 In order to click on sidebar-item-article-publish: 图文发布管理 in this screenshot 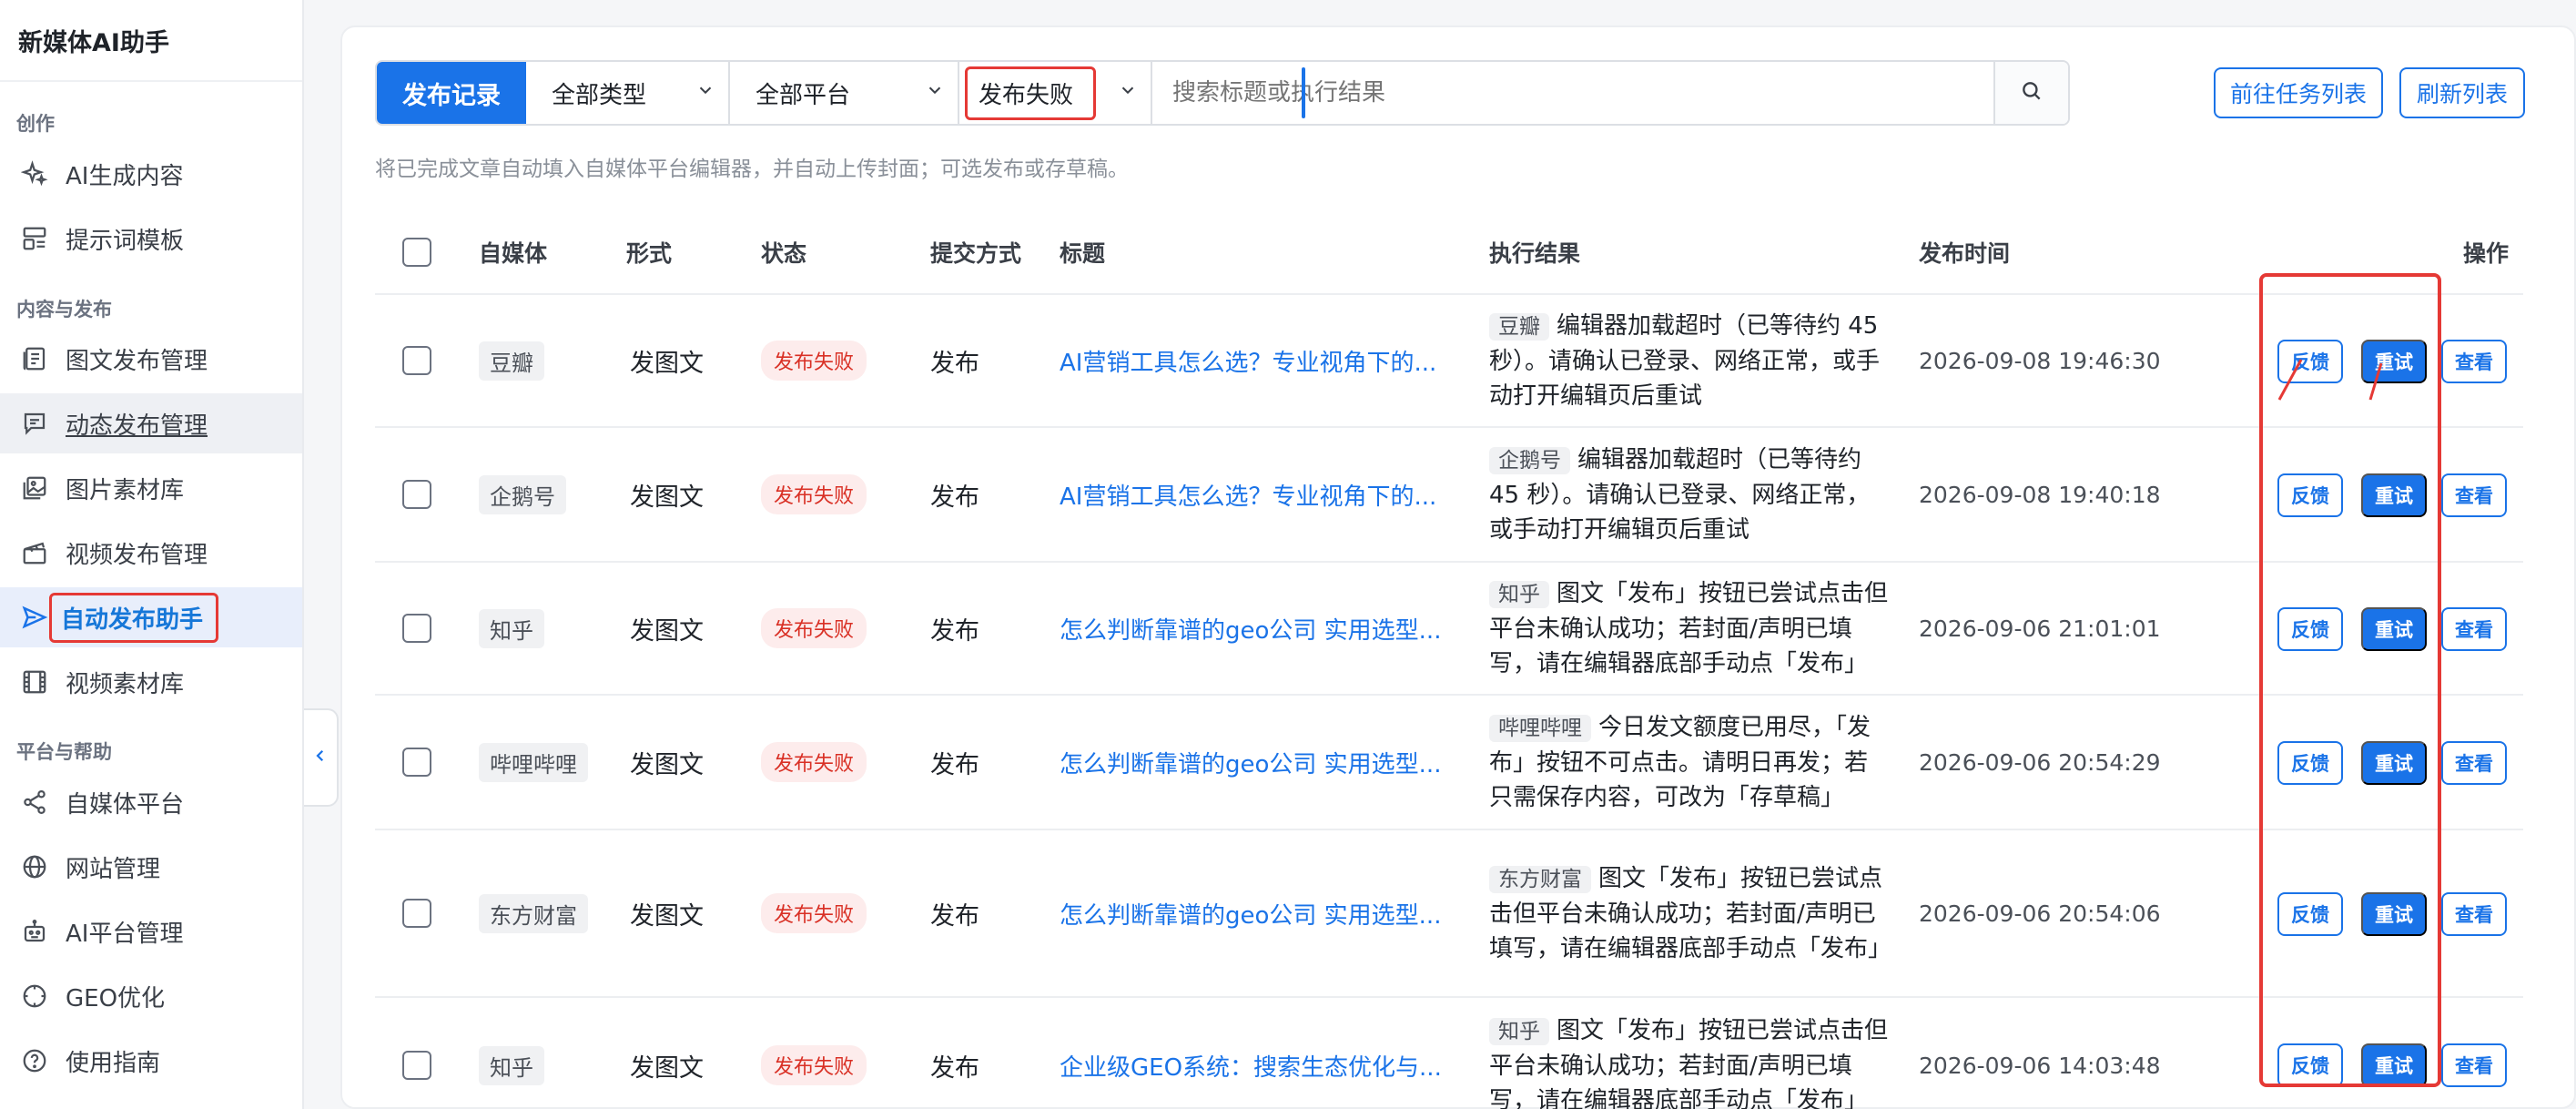, I will do `click(151, 359)`.